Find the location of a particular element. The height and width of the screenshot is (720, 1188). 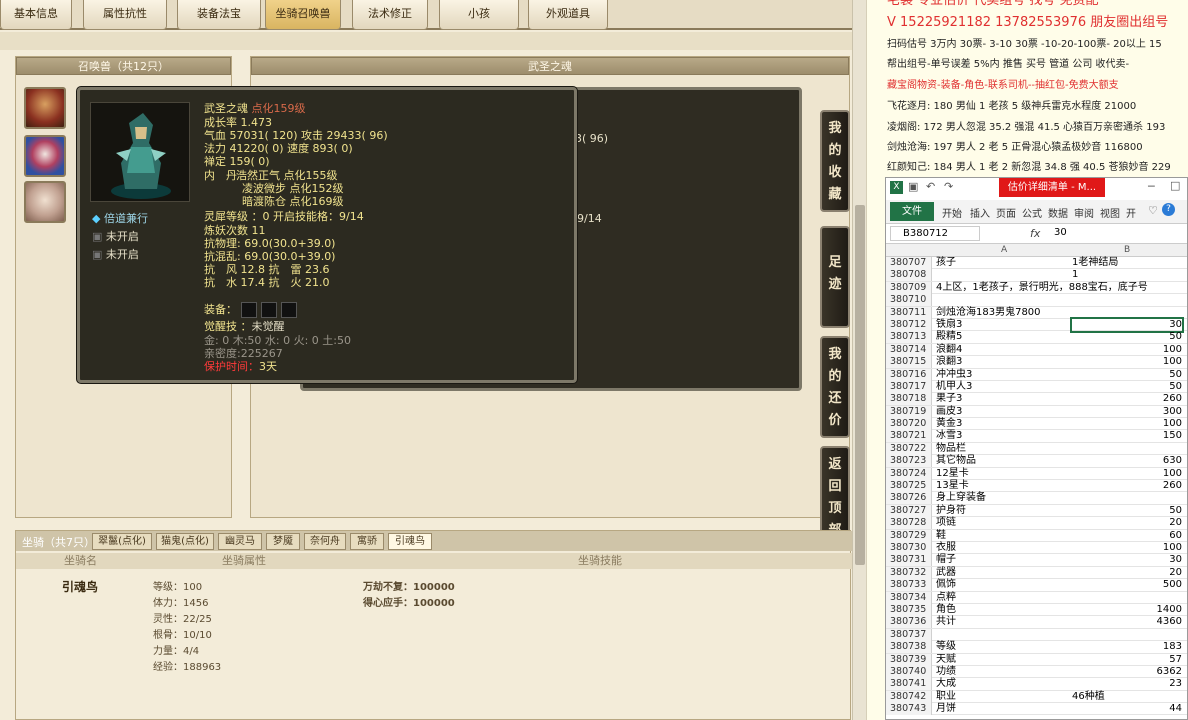

tab-attributes: 属性抗性 is located at coordinates (125, 15).